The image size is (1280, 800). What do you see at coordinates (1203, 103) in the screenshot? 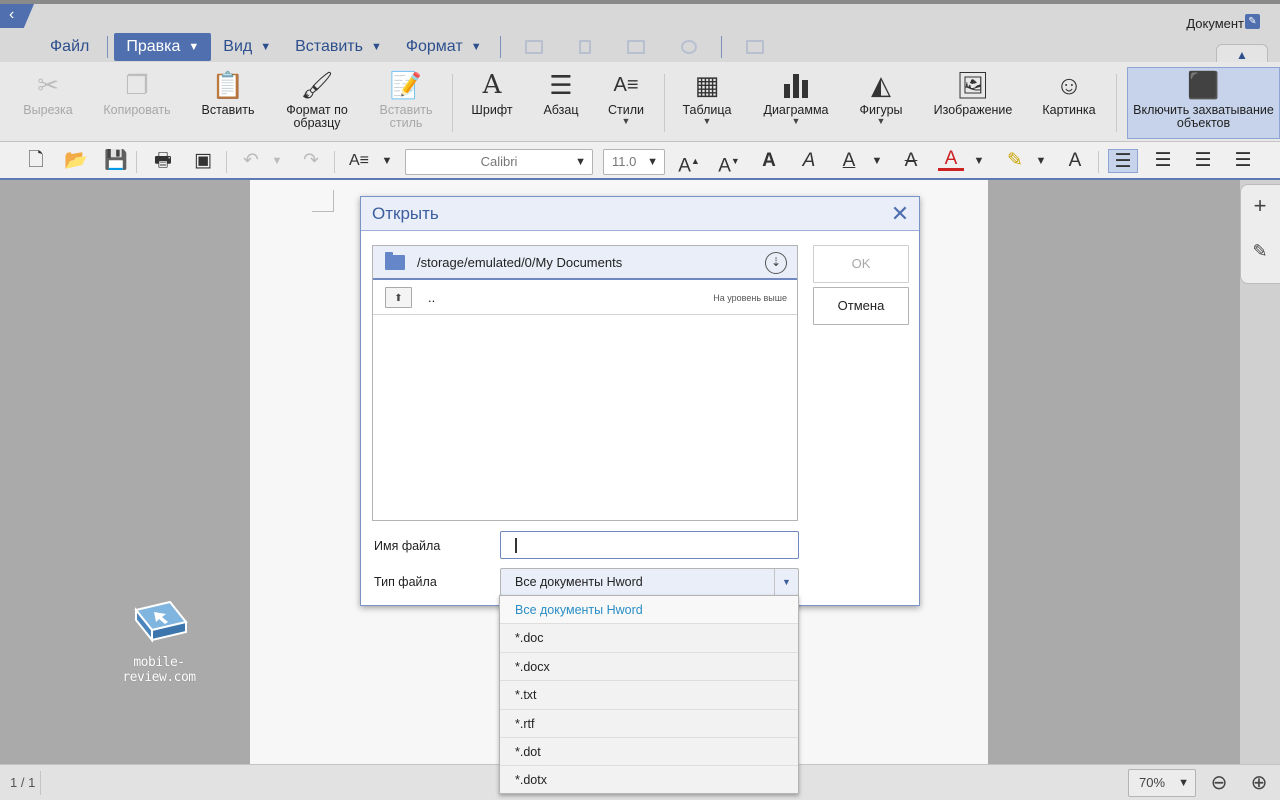
I see `object-capture-button: ⬛ Включить захватывание объектов` at bounding box center [1203, 103].